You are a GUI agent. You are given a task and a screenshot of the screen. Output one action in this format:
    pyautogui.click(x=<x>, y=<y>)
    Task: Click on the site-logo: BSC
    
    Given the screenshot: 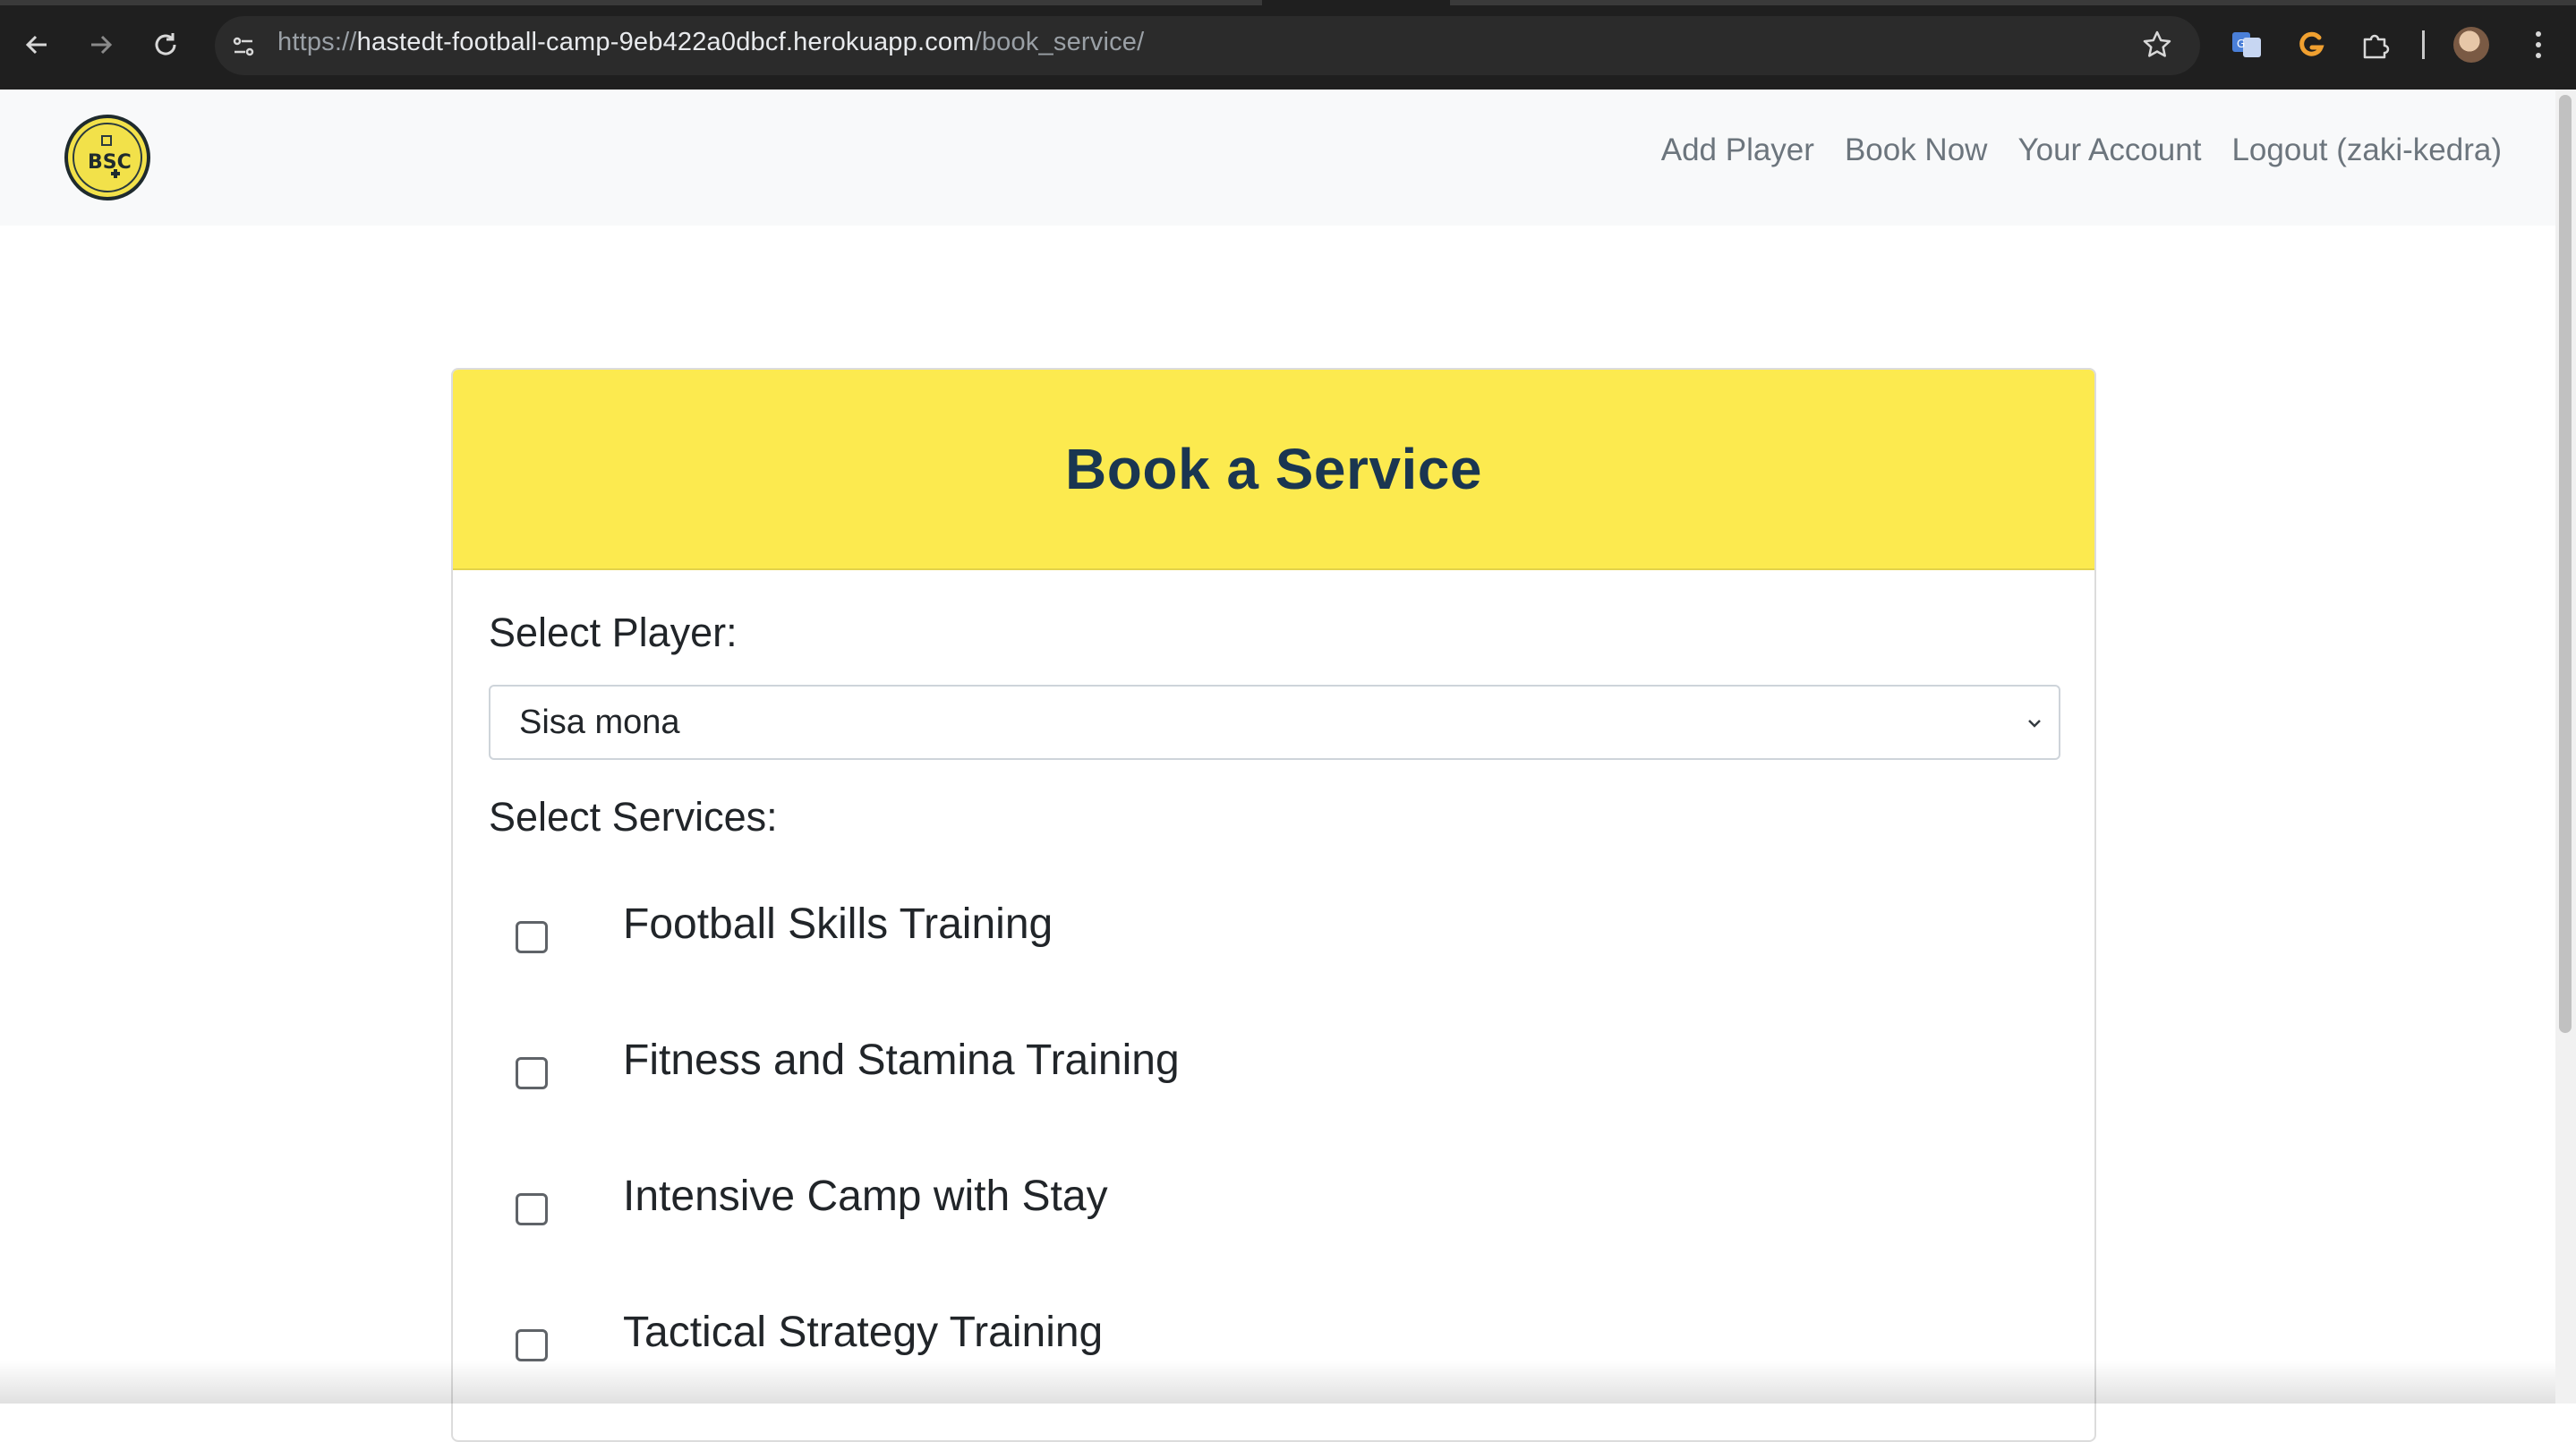 What is the action you would take?
    pyautogui.click(x=107, y=158)
    